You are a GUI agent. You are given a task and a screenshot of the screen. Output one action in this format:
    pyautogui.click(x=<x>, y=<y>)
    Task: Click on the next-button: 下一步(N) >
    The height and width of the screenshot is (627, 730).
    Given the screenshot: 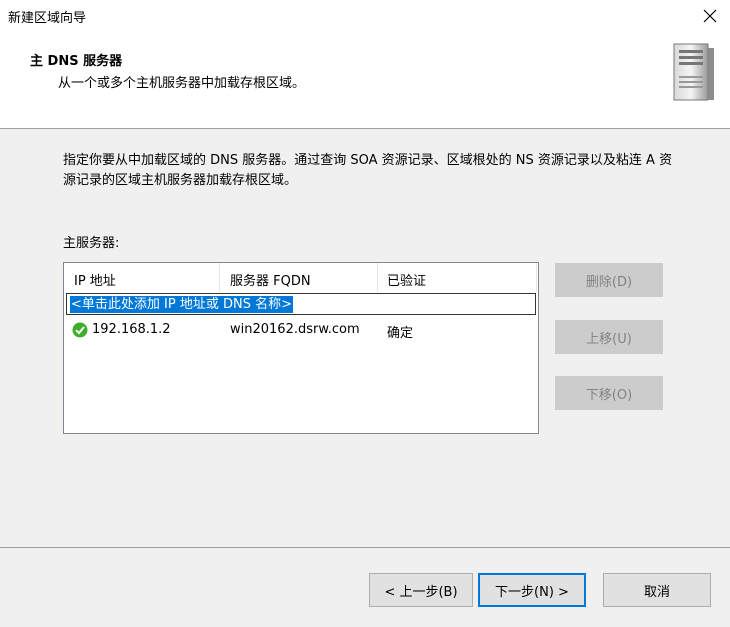 What is the action you would take?
    pyautogui.click(x=532, y=590)
    